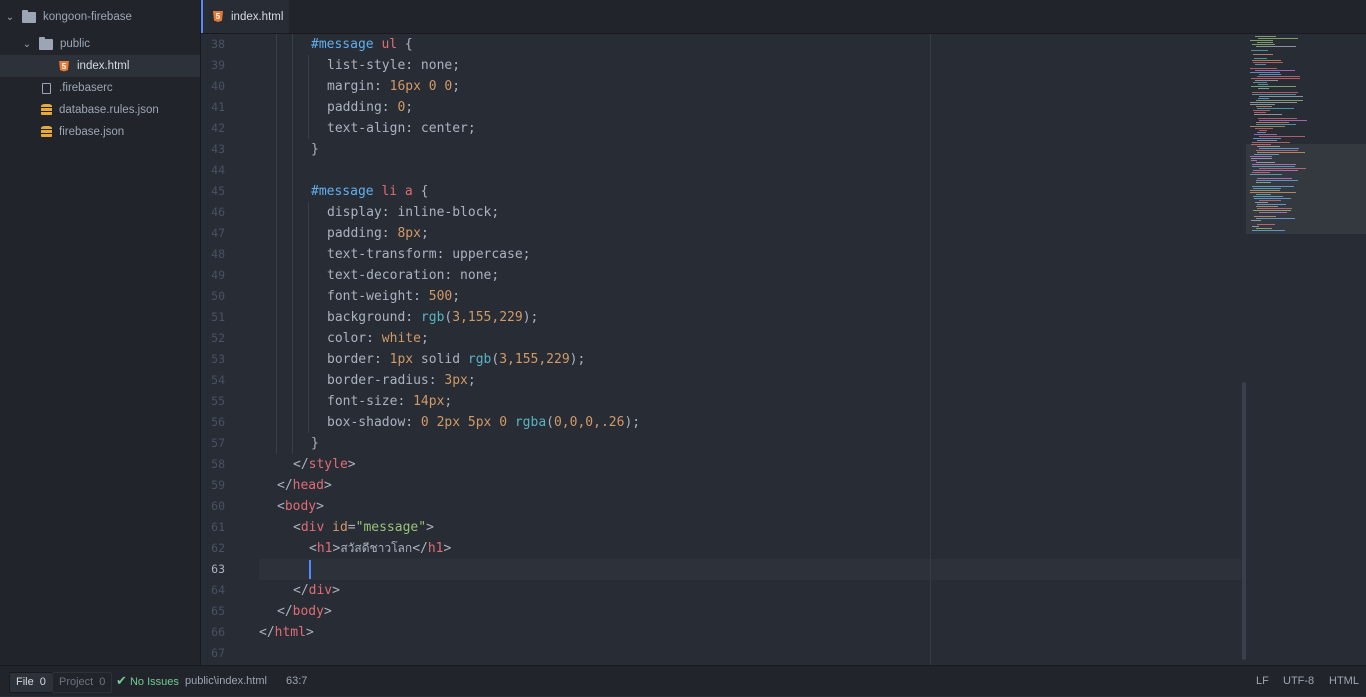 Image resolution: width=1366 pixels, height=697 pixels. What do you see at coordinates (100, 88) in the screenshot?
I see `tree-item-firebaserc: .firebaserc` at bounding box center [100, 88].